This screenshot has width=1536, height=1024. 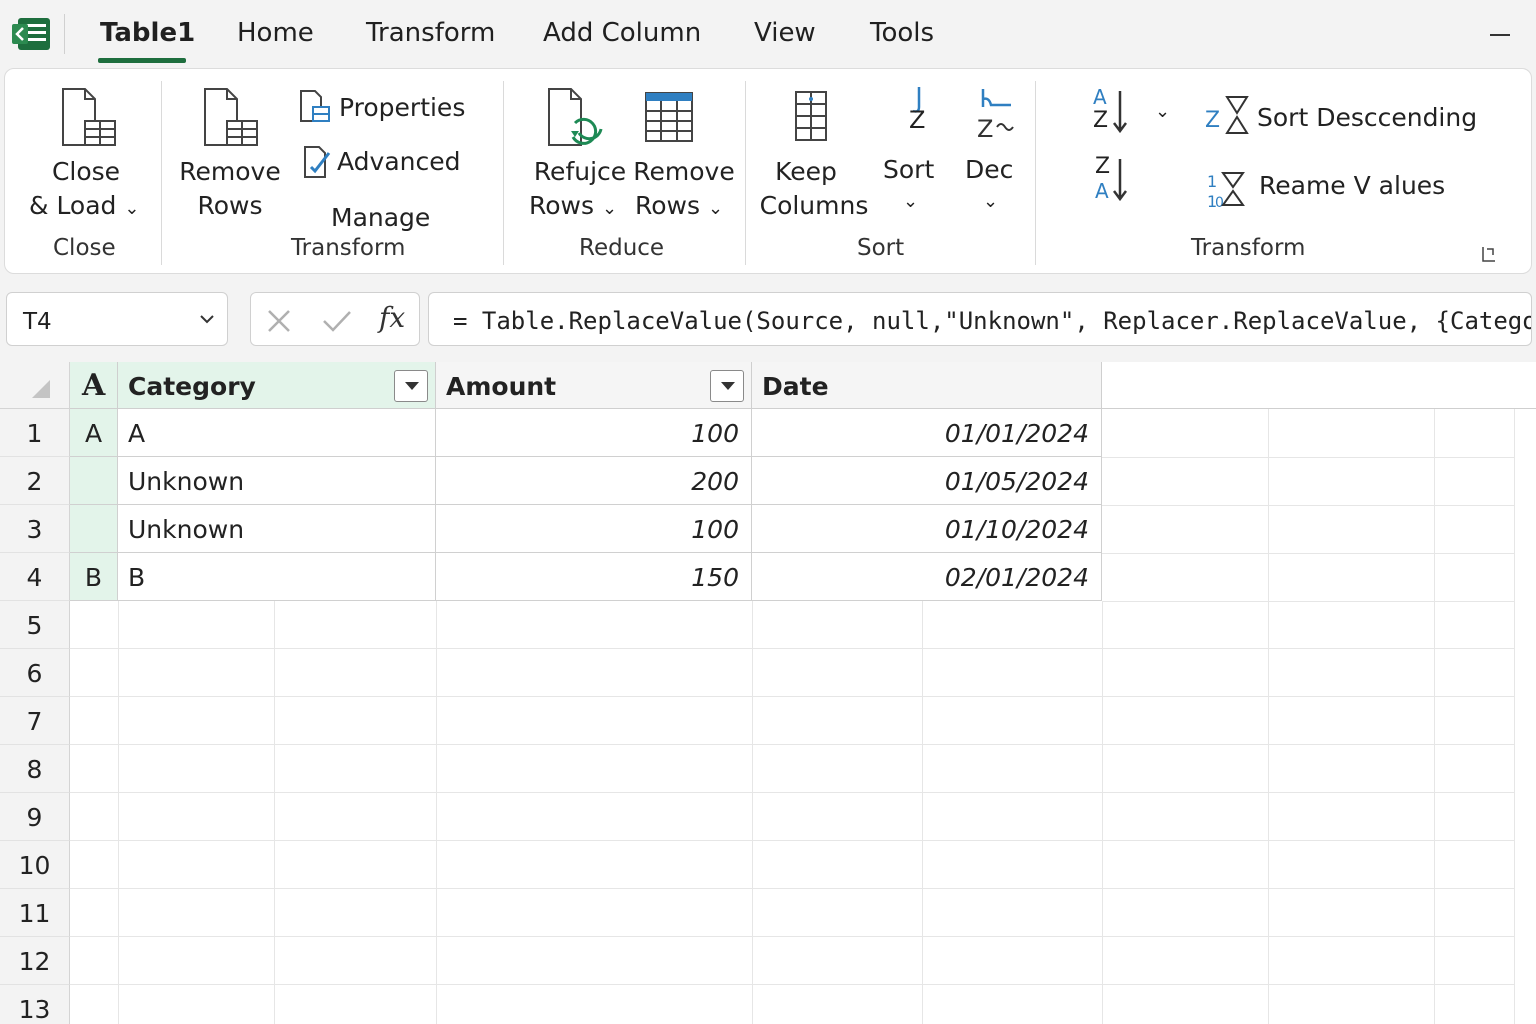 What do you see at coordinates (84, 205) in the screenshot?
I see `close-load-label-2: & Load ⌄` at bounding box center [84, 205].